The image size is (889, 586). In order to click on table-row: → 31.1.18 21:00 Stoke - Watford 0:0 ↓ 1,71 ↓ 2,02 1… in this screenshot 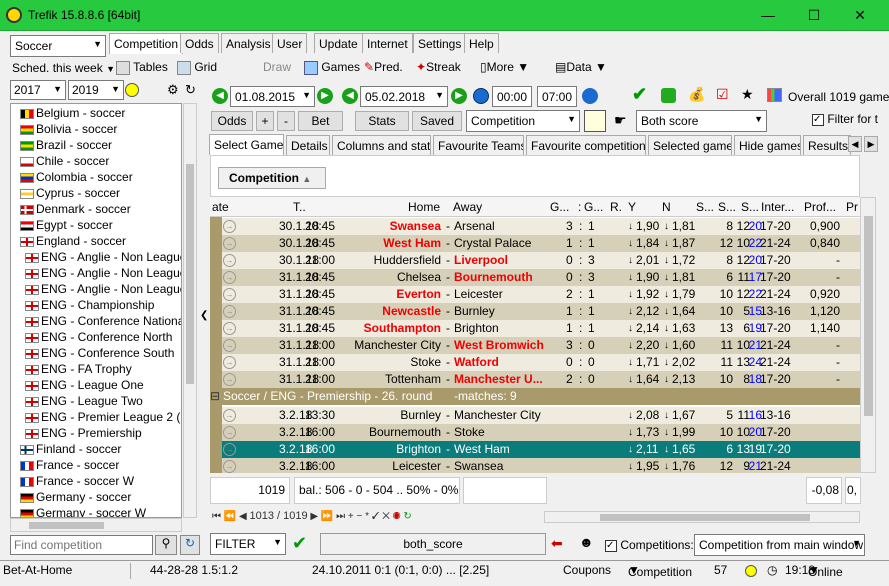, I will do `click(541, 362)`.